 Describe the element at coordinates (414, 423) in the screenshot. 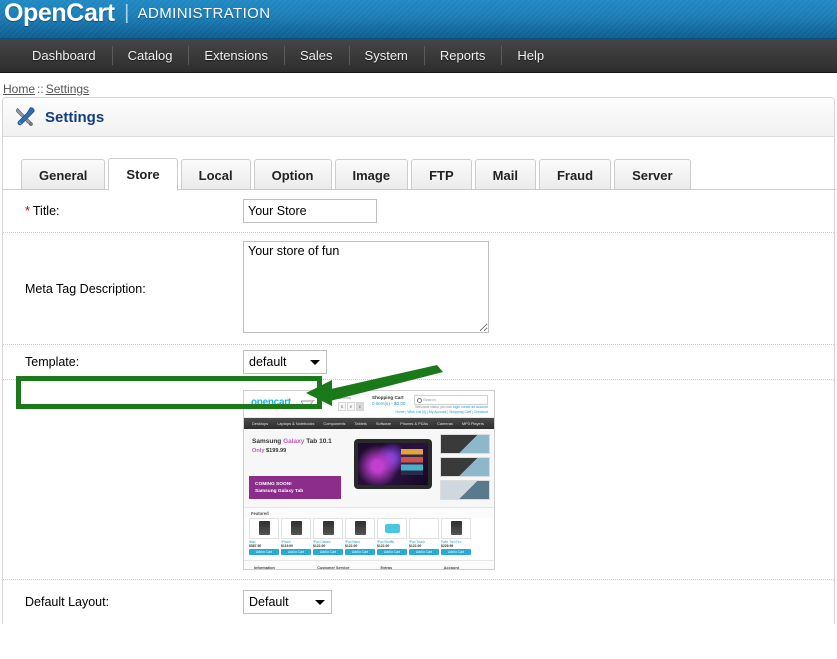

I see `preview-menu-phones: Phones & PDAs` at that location.